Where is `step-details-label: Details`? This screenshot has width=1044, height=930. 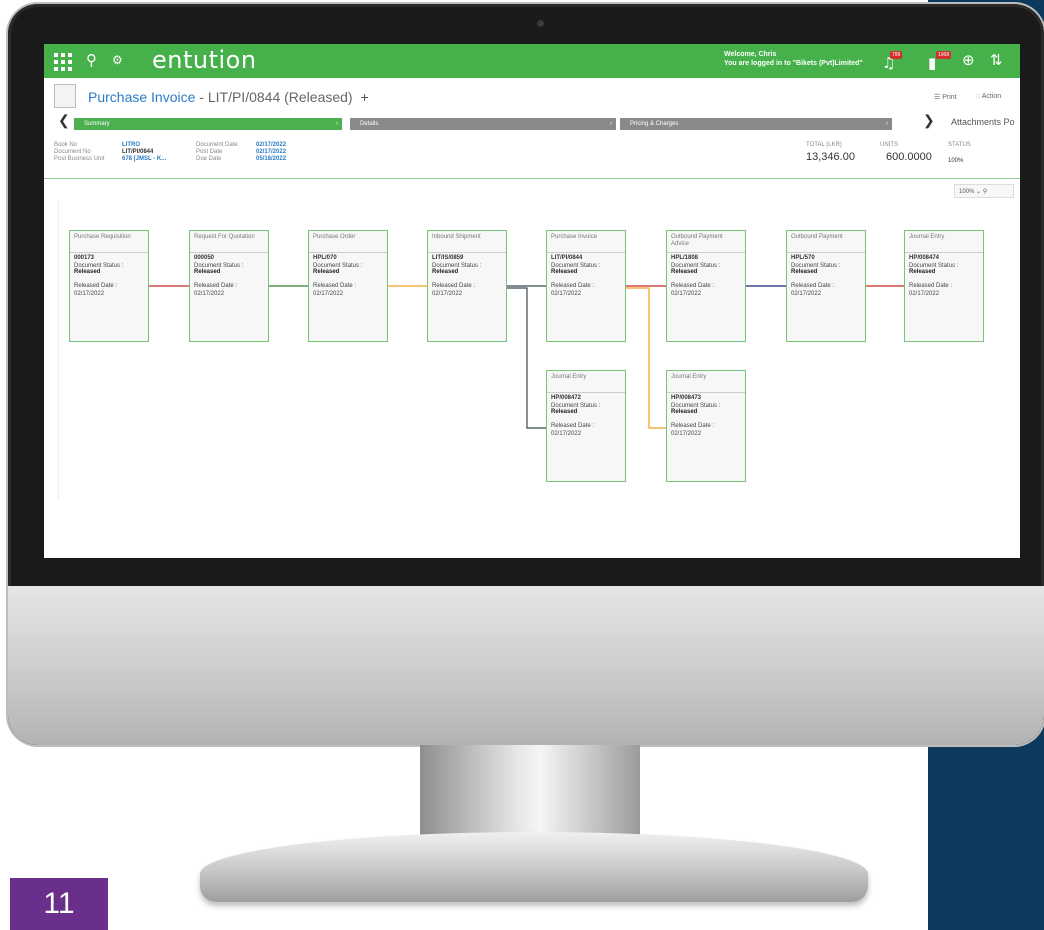
step-details-label: Details is located at coordinates (369, 124).